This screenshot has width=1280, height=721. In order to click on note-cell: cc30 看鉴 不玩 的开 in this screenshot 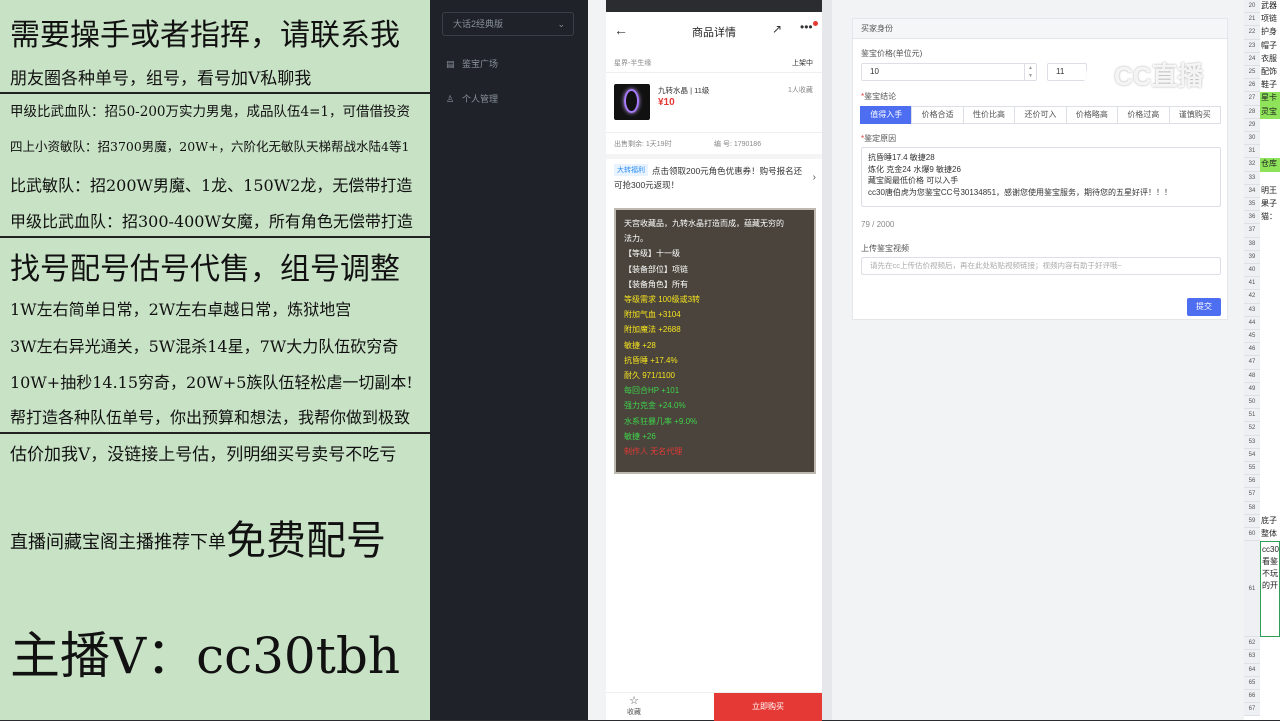, I will do `click(1270, 589)`.